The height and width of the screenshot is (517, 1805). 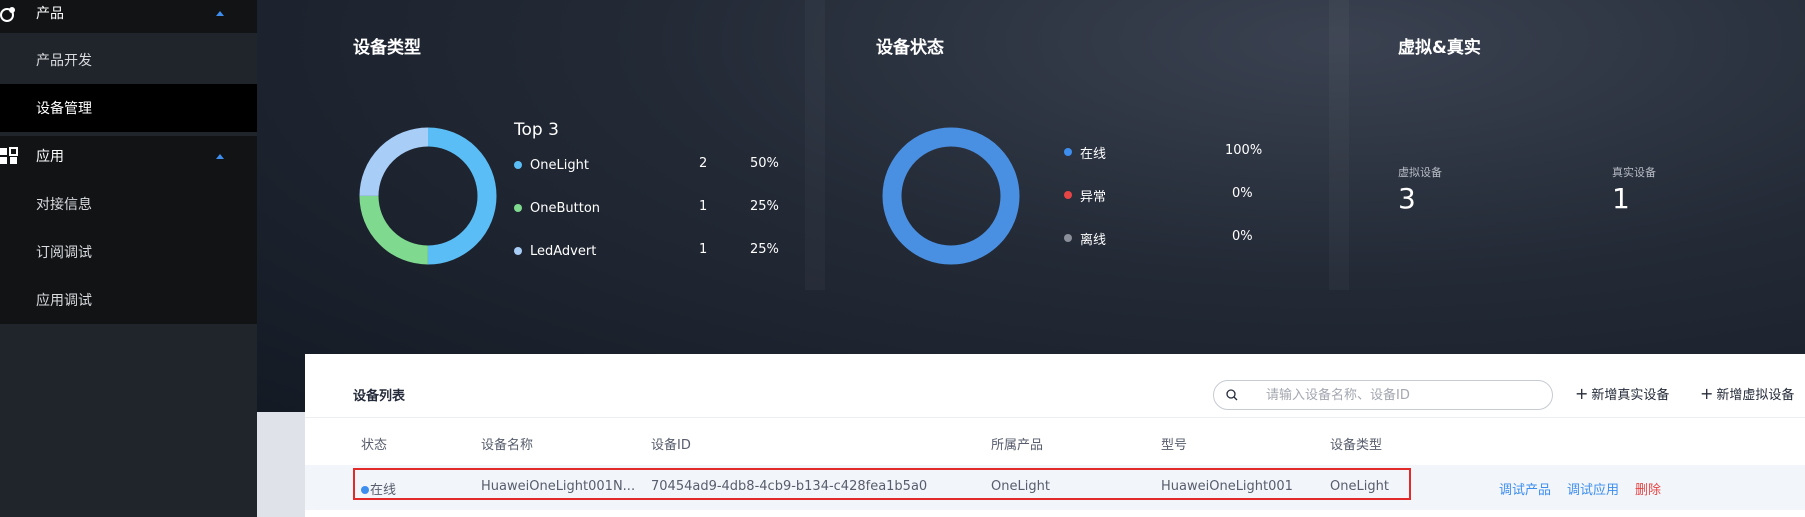 I want to click on row-device-type: OneLight, so click(x=1359, y=486).